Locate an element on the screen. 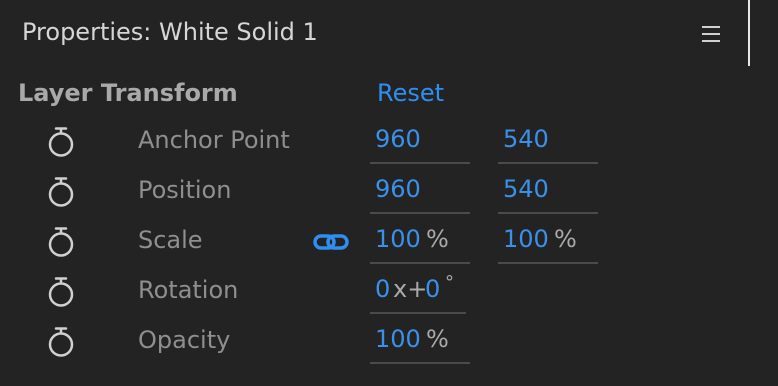 This screenshot has height=386, width=778. position-y-field: 540 is located at coordinates (548, 193).